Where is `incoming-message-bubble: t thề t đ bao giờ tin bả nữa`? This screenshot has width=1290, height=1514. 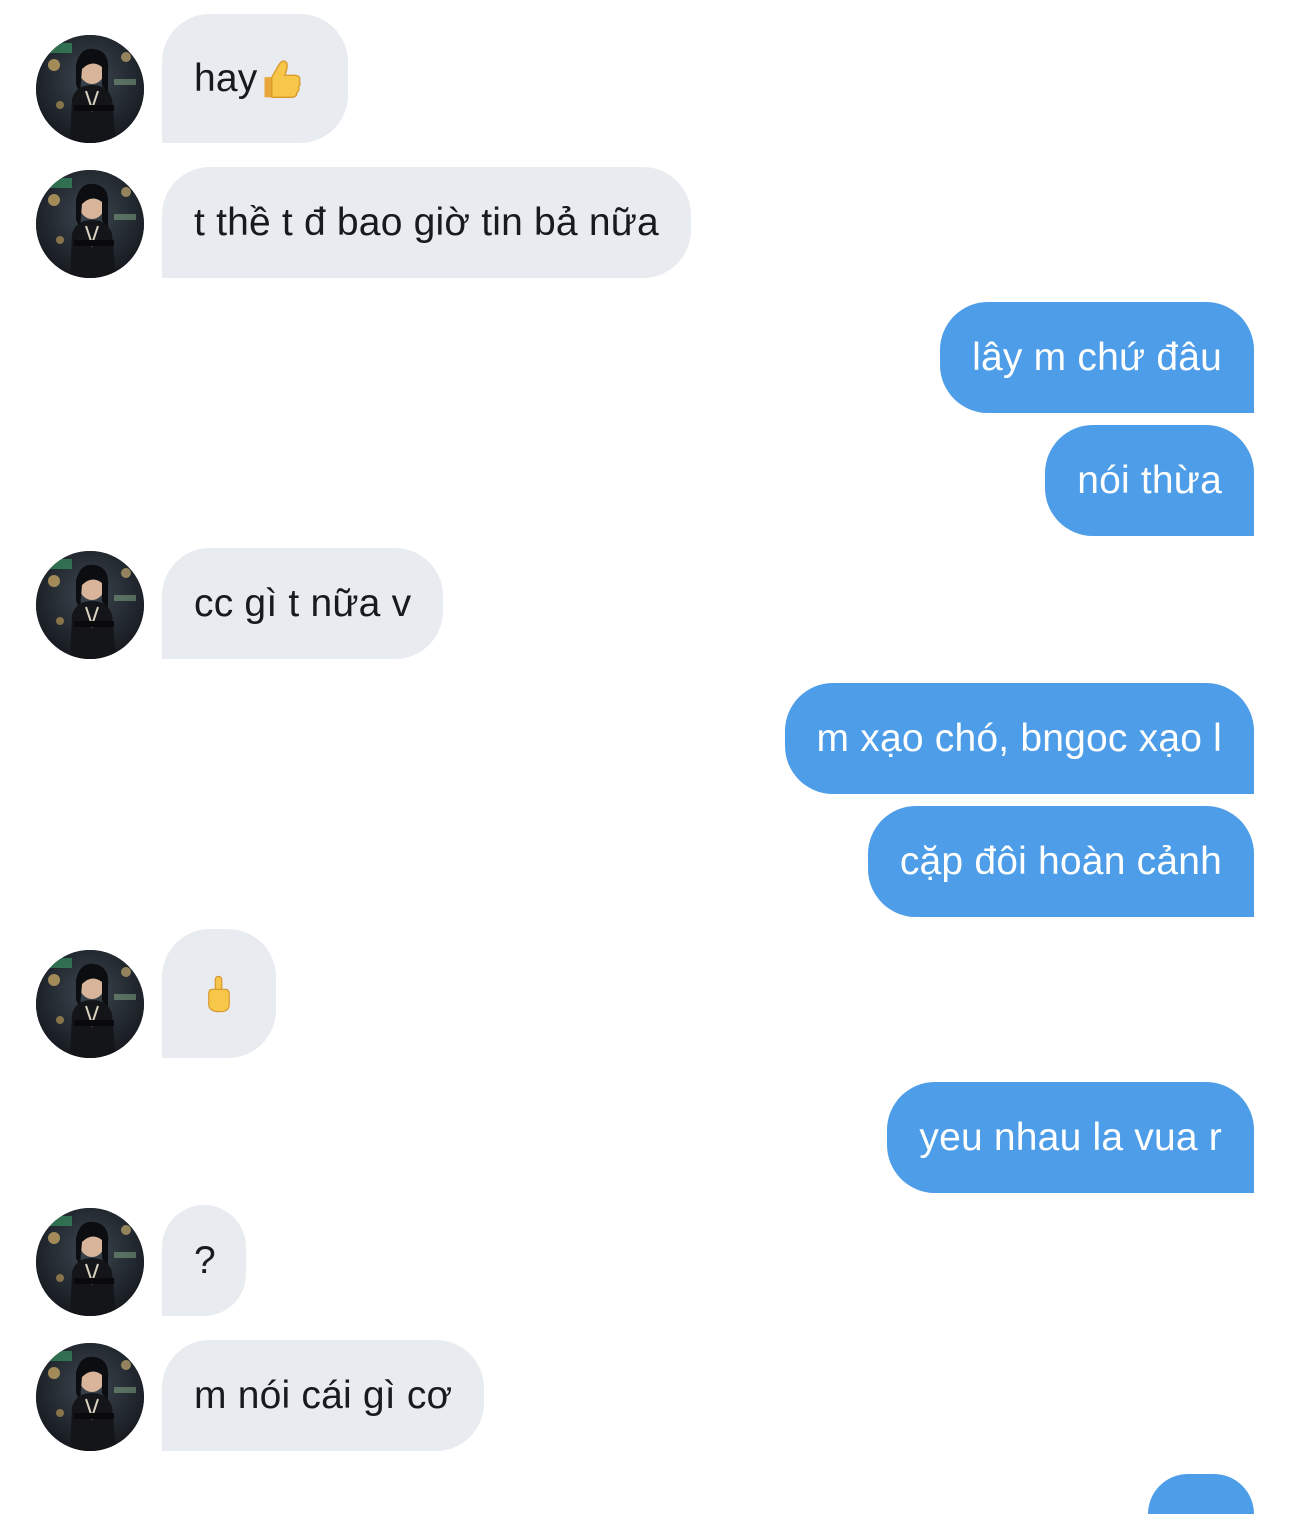 incoming-message-bubble: t thề t đ bao giờ tin bả nữa is located at coordinates (426, 222).